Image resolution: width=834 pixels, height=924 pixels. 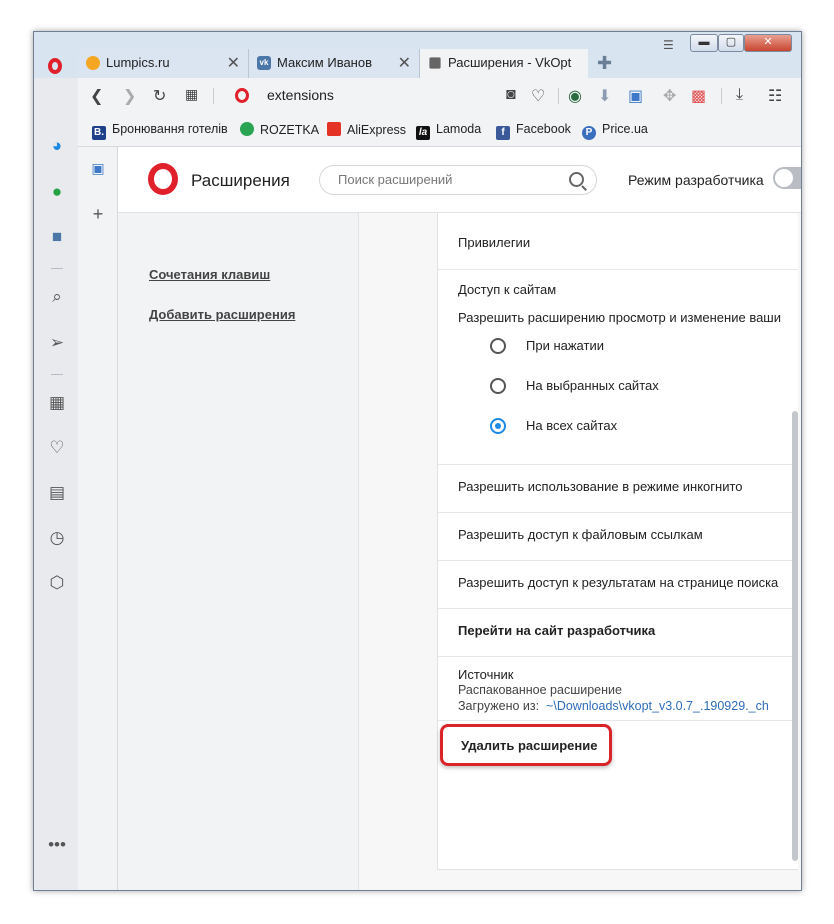 I want to click on tab-vk: vk Максим Иванов ✕, so click(x=334, y=63).